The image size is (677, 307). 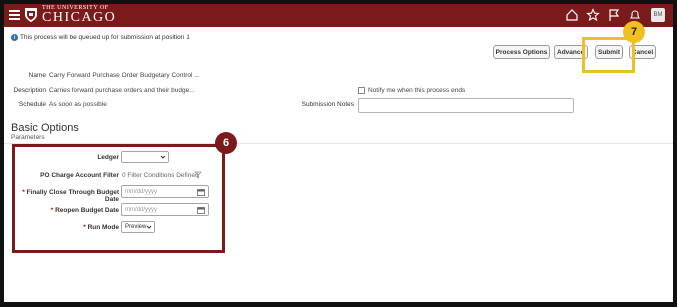 What do you see at coordinates (31, 15) in the screenshot?
I see `university-shield-icon` at bounding box center [31, 15].